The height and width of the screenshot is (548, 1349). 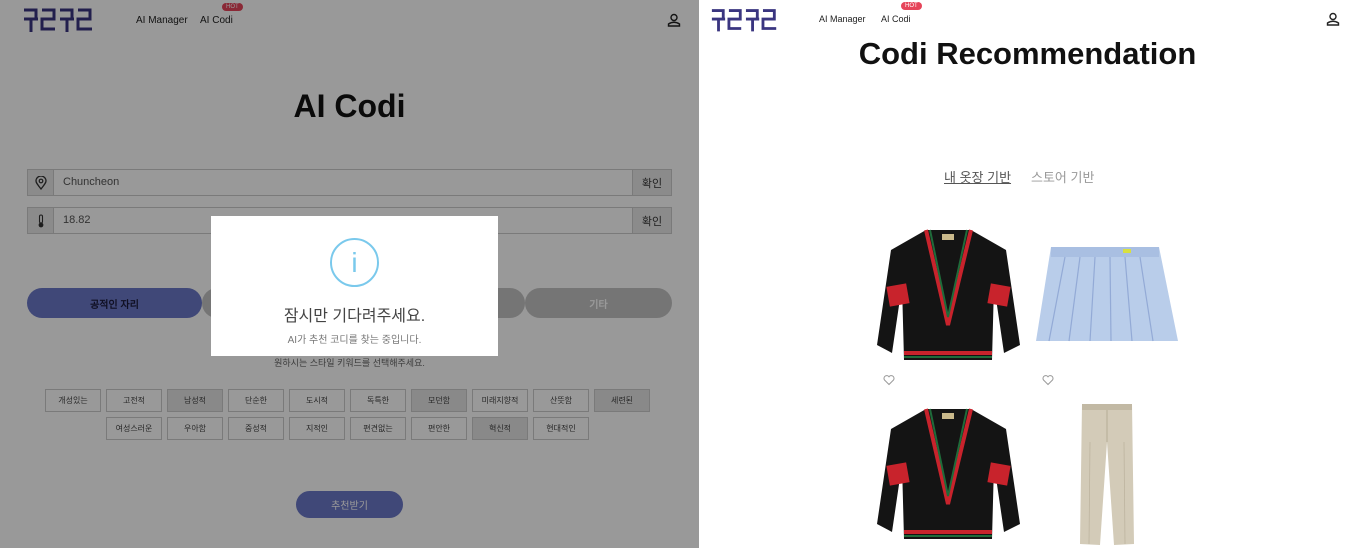 What do you see at coordinates (911, 6) in the screenshot?
I see `hot-badge: HOT` at bounding box center [911, 6].